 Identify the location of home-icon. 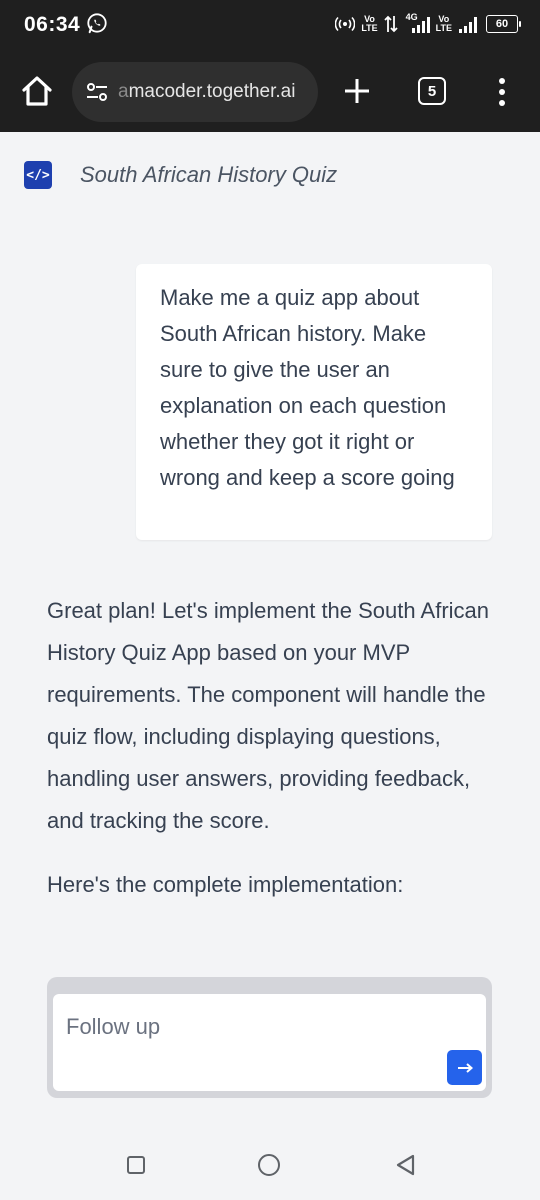
(37, 91).